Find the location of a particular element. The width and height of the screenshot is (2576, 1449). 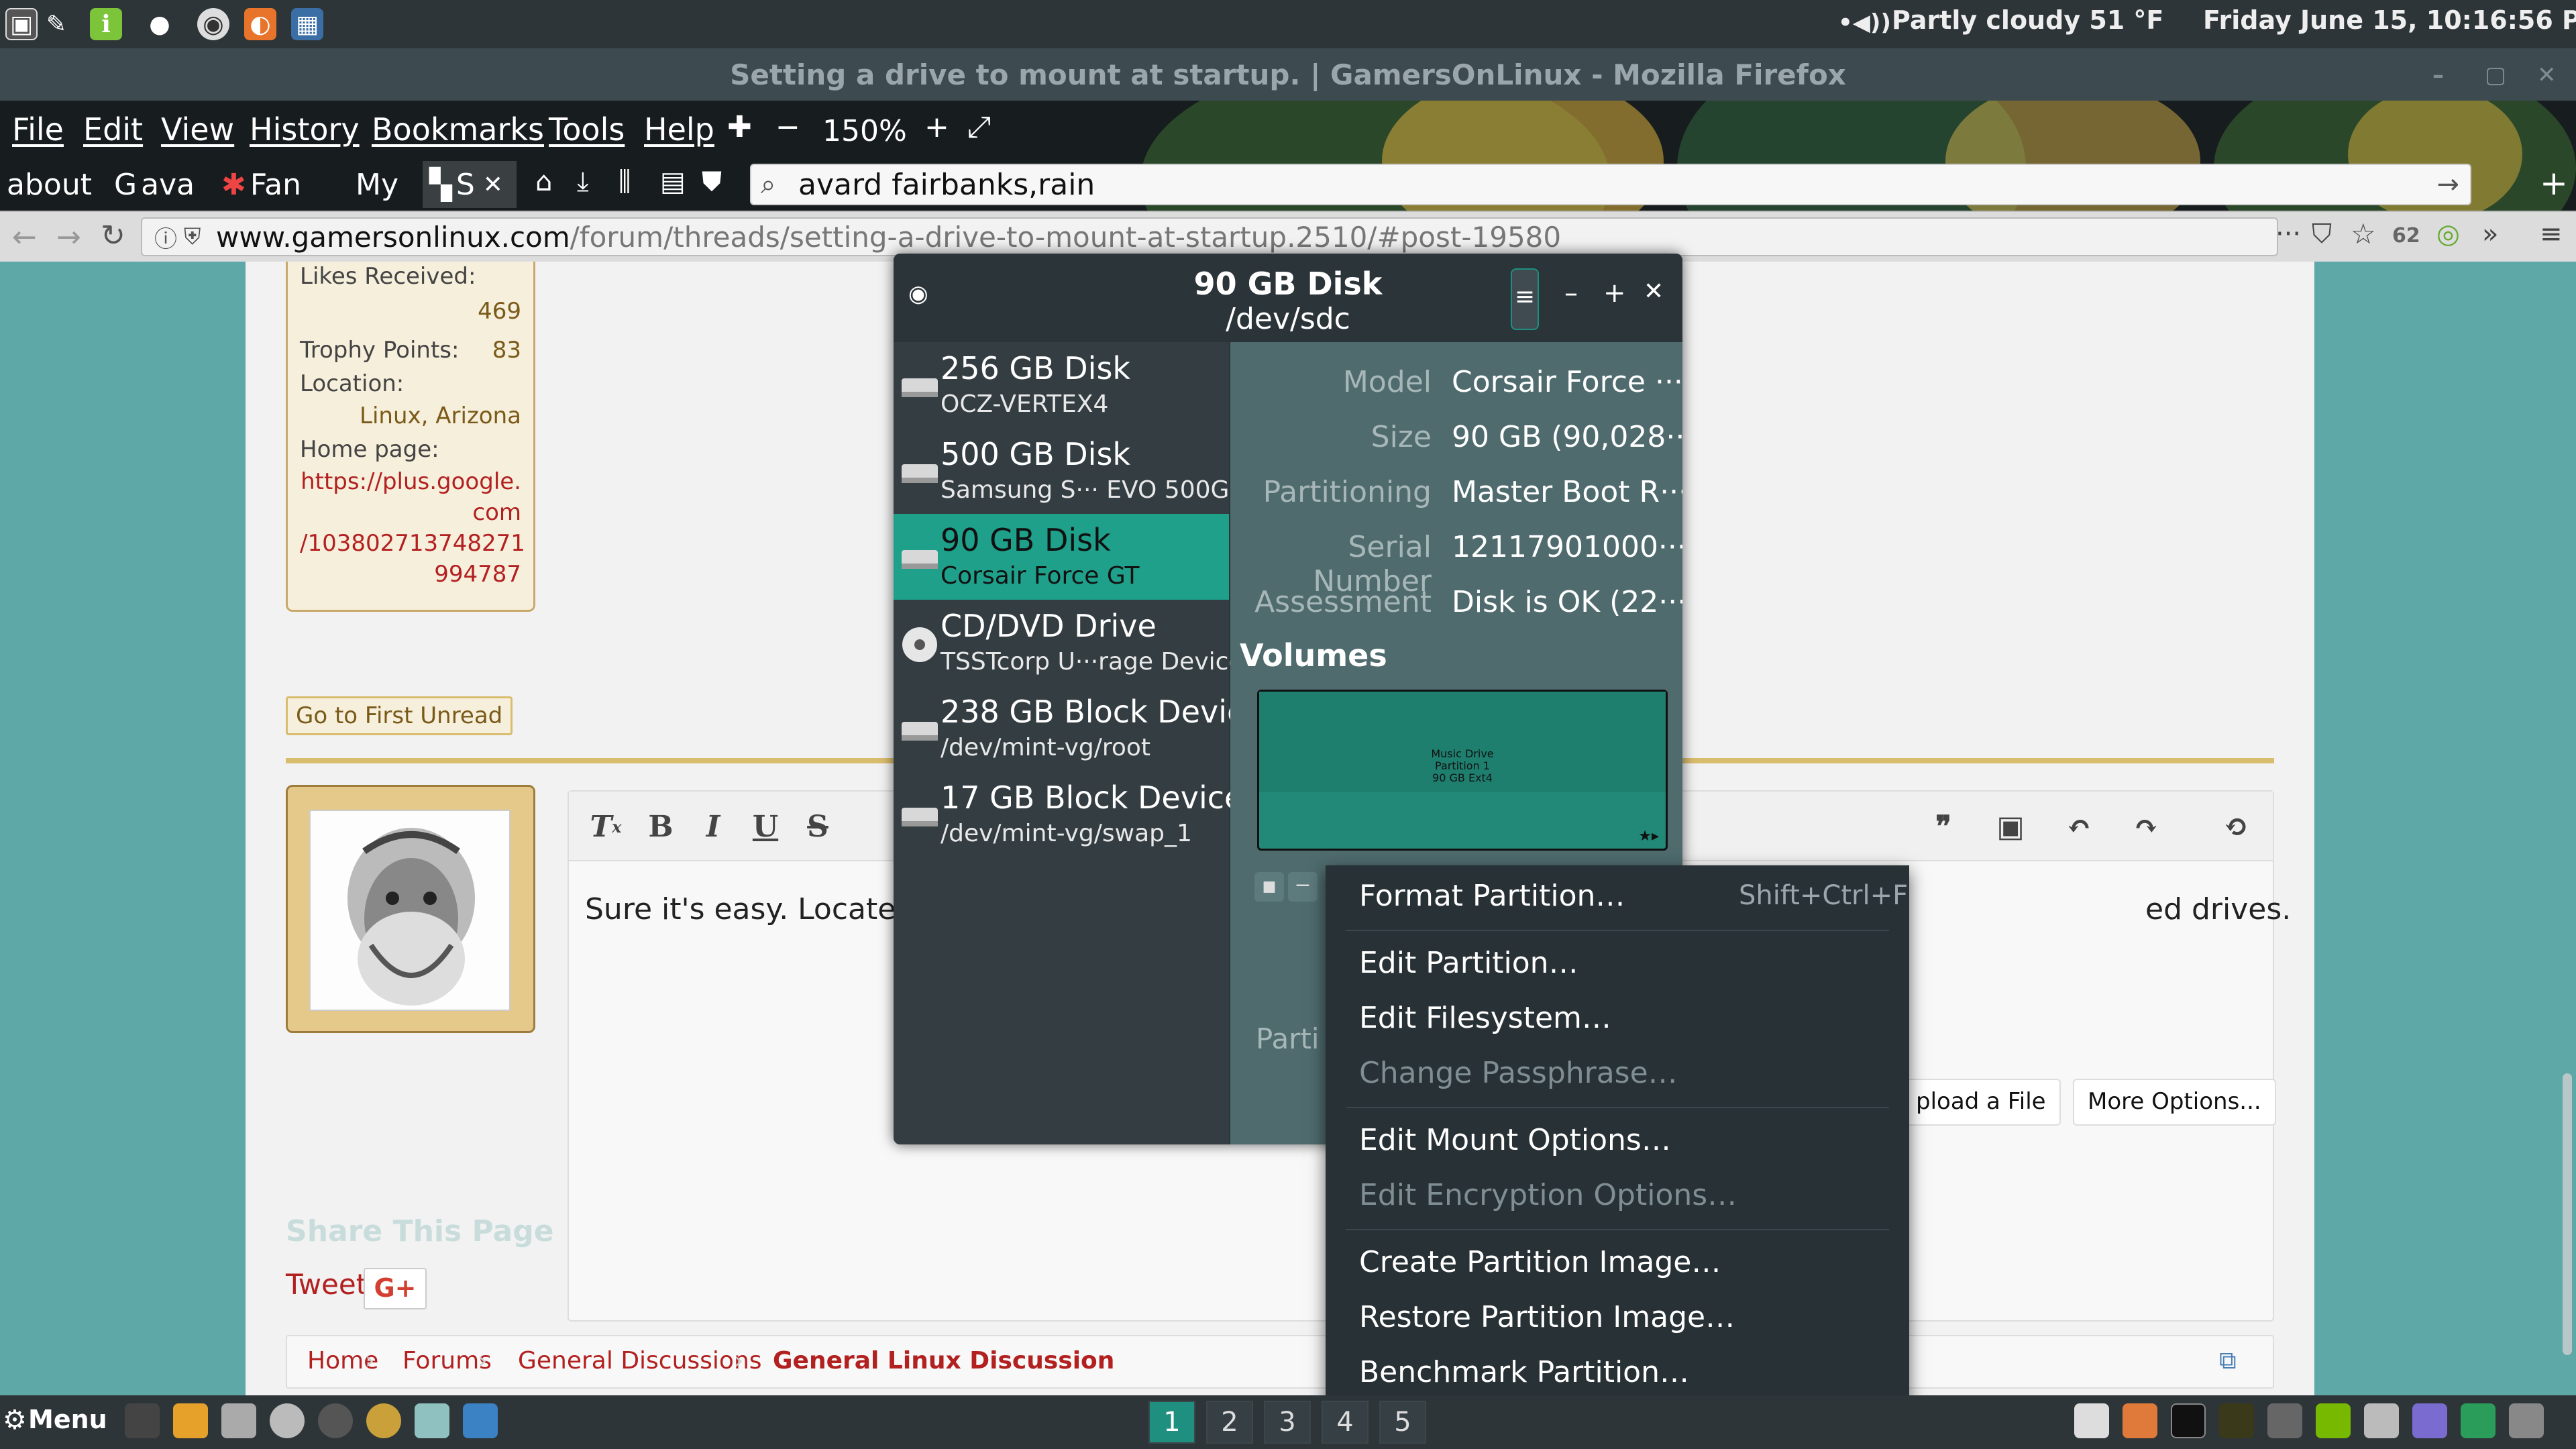

disc-app-icon: ◉ is located at coordinates (213, 24).